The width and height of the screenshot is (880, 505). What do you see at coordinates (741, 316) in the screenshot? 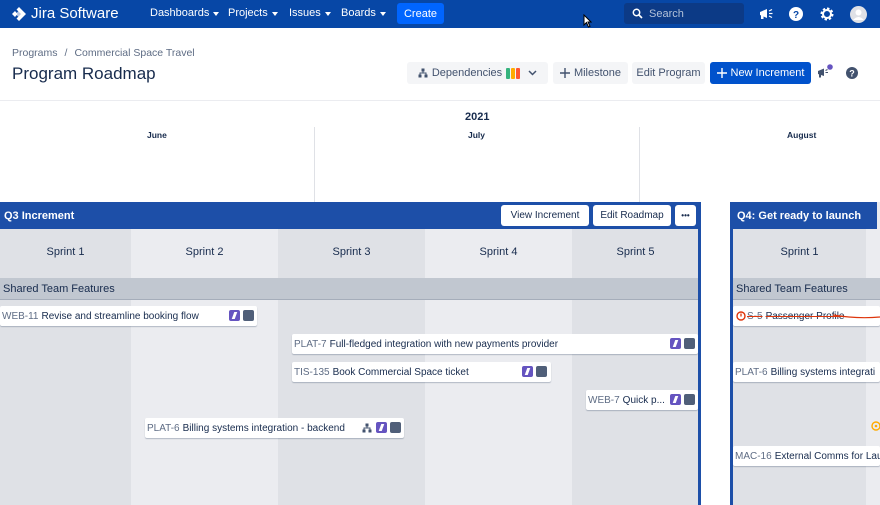
I see `warning-circle-icon` at bounding box center [741, 316].